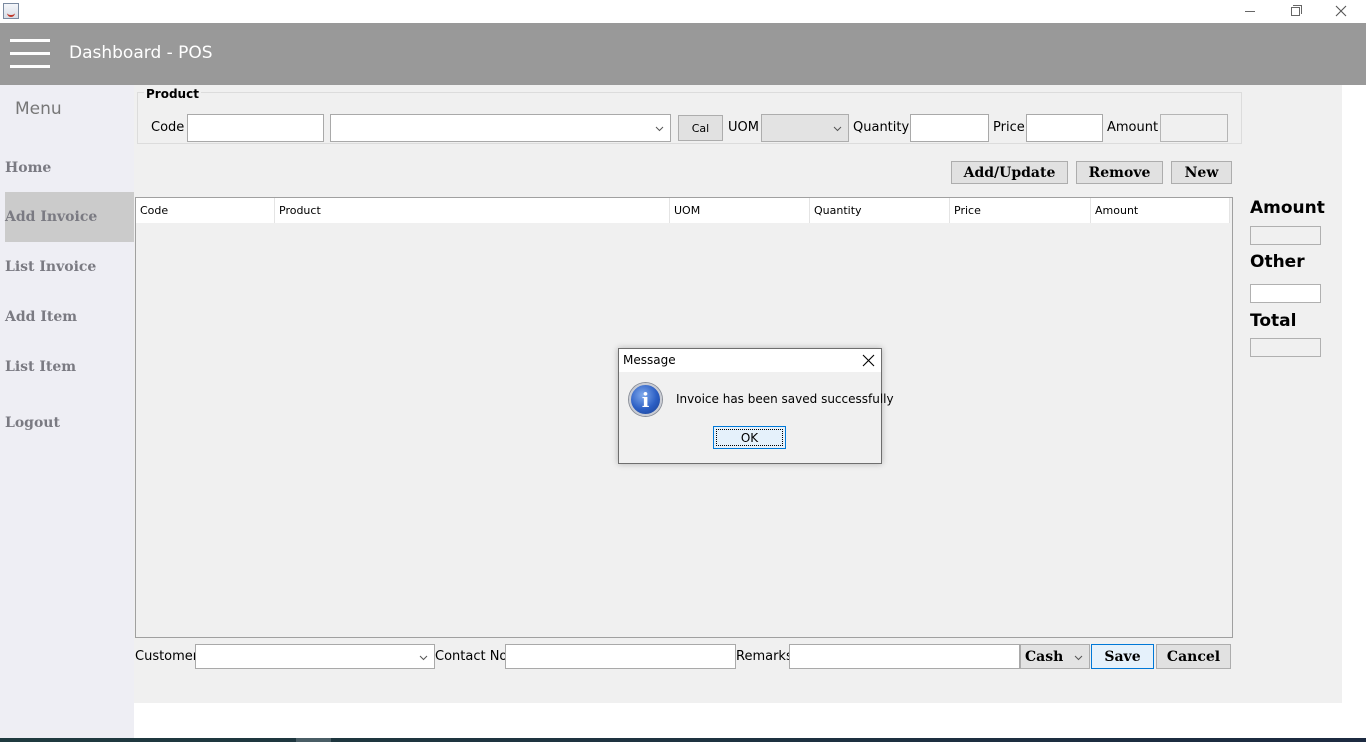 The image size is (1366, 742). Describe the element at coordinates (904, 656) in the screenshot. I see `remarks-input` at that location.